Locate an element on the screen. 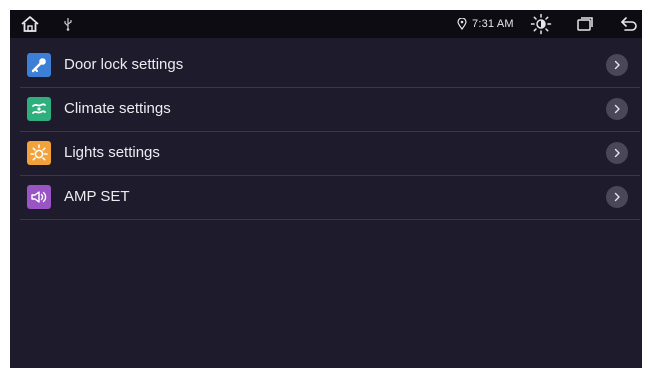  settings-item-label: Climate settings is located at coordinates (117, 108).